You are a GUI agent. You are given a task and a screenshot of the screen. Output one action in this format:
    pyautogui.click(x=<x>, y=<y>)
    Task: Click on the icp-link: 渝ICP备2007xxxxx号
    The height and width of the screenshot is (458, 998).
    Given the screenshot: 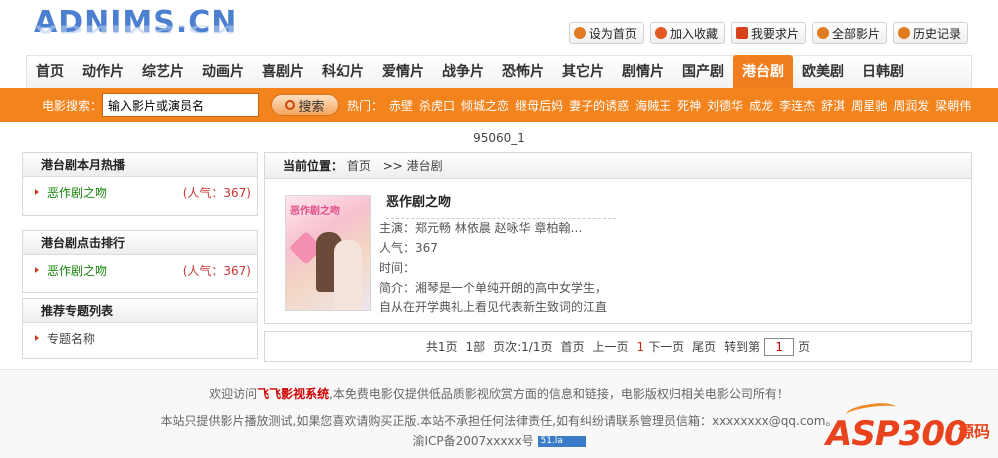 What is the action you would take?
    pyautogui.click(x=472, y=441)
    